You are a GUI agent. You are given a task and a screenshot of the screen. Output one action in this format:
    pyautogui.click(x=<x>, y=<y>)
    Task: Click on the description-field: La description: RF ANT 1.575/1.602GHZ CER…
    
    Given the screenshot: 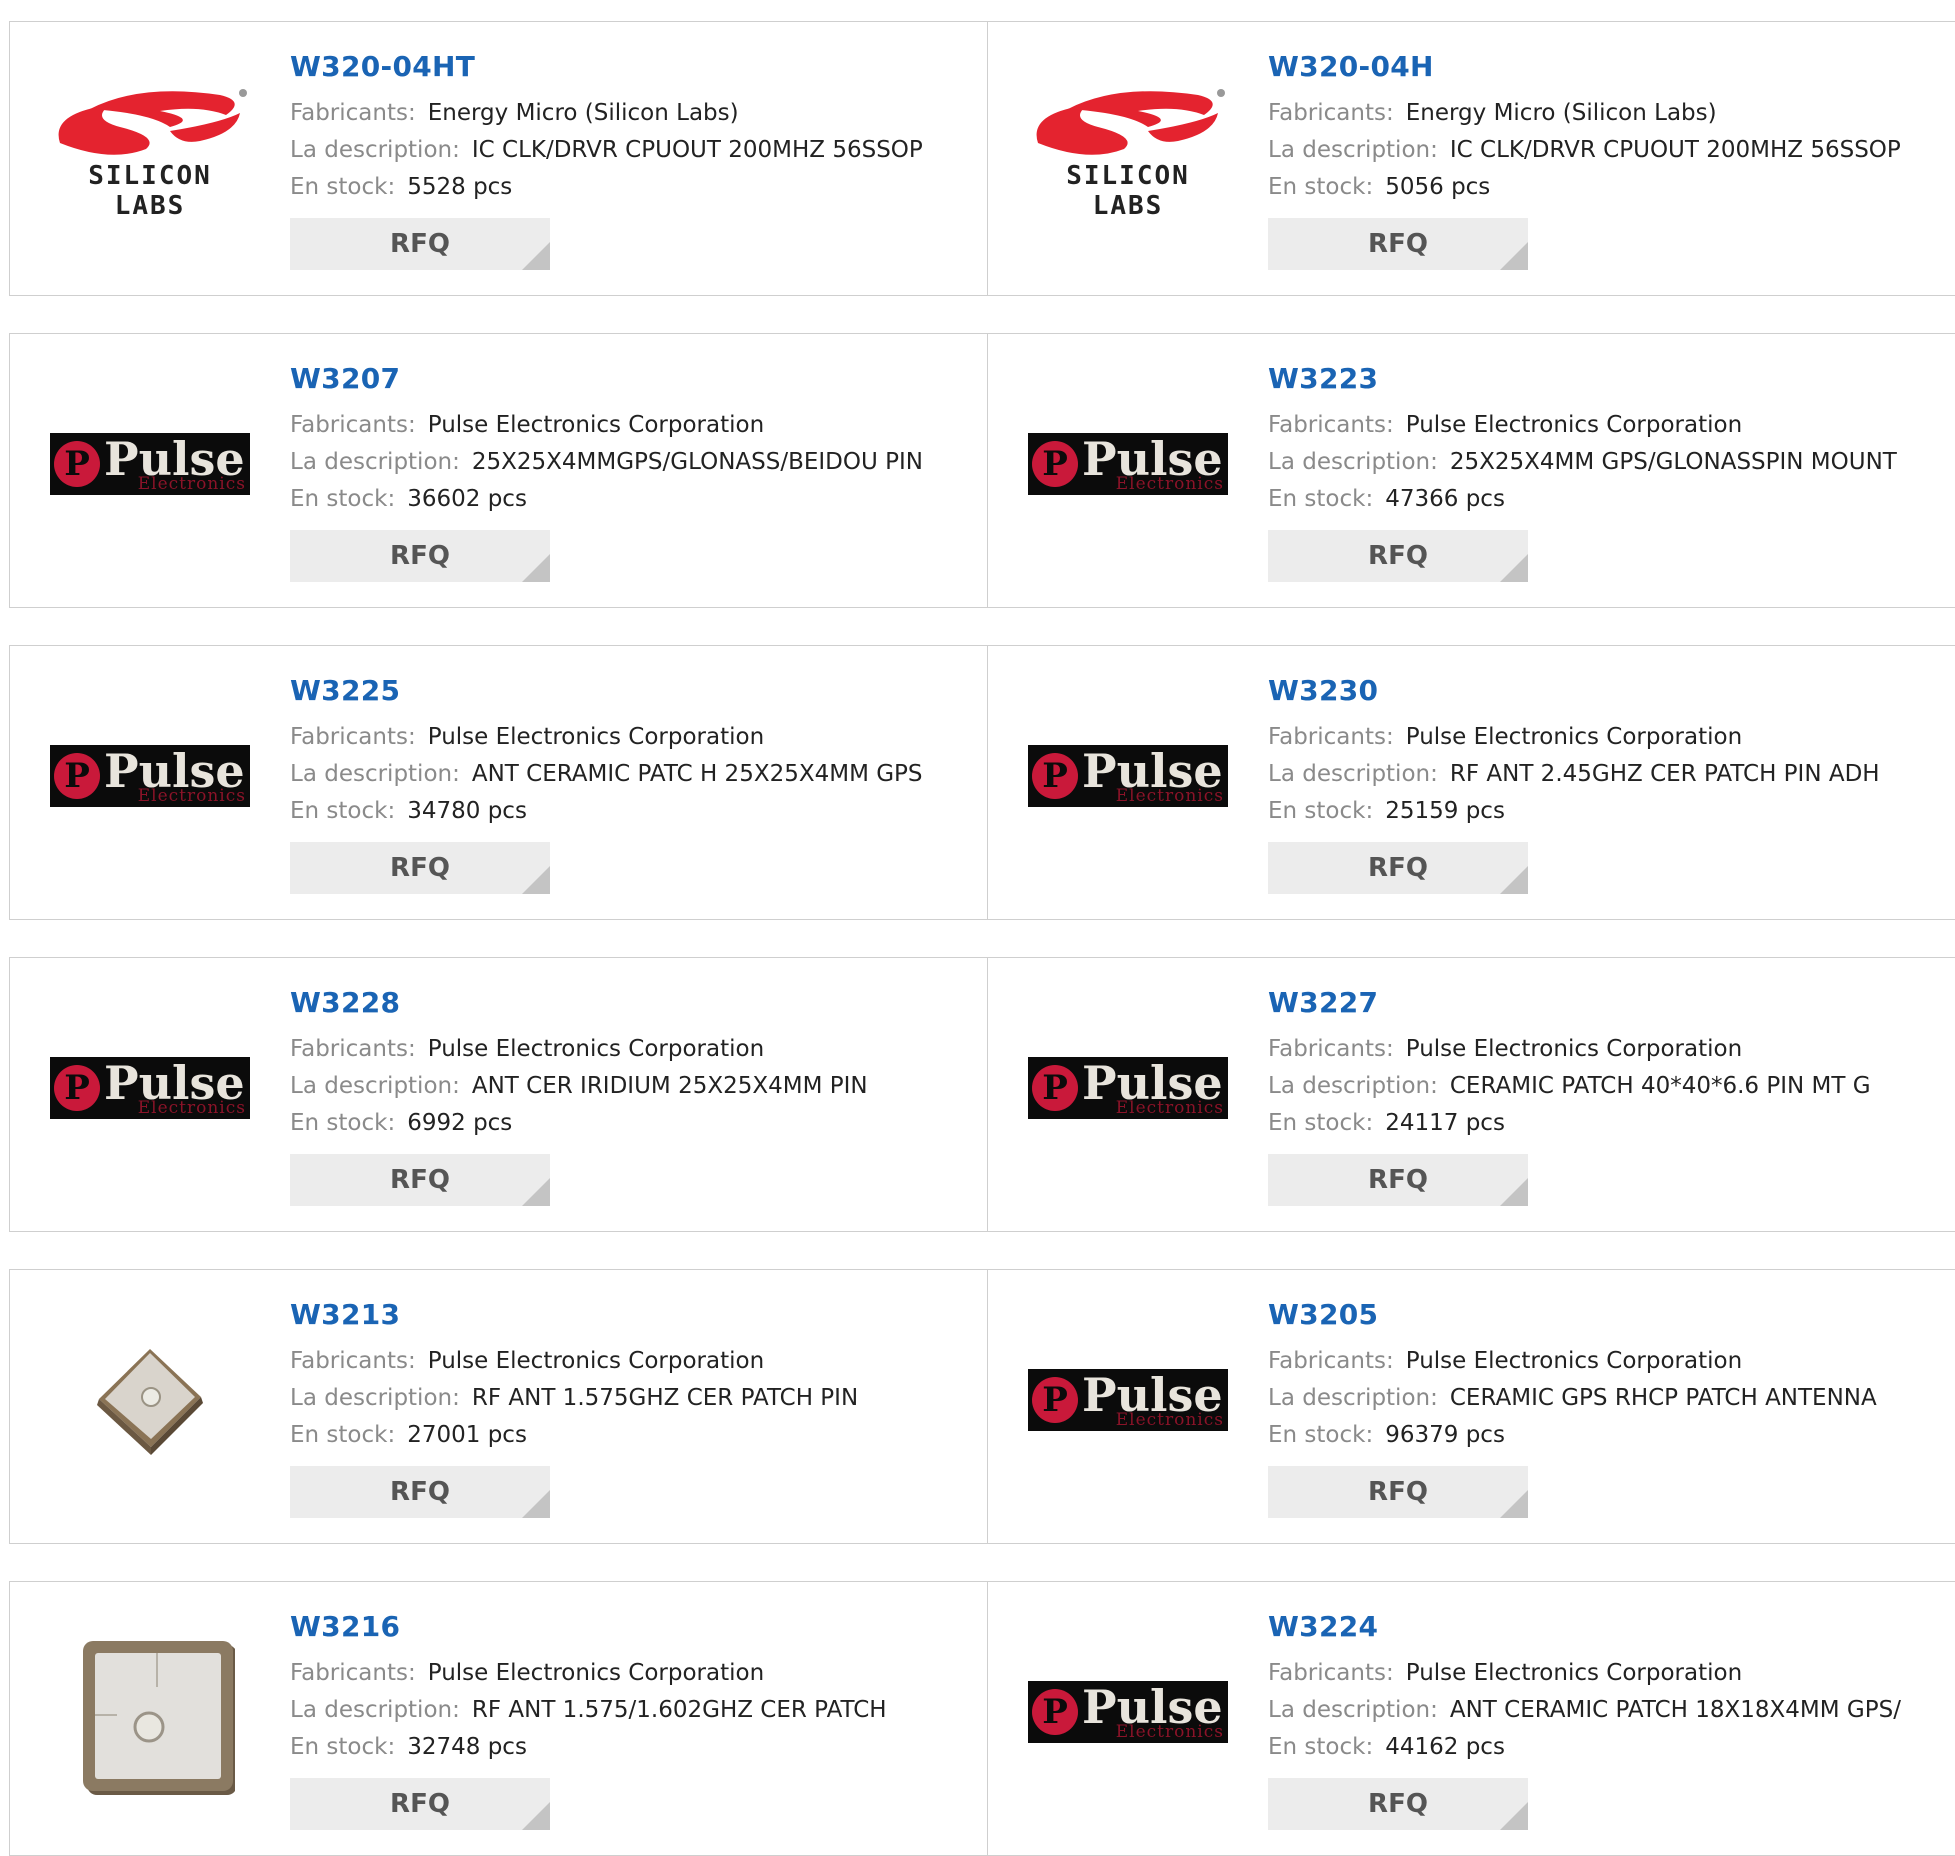 What is the action you would take?
    pyautogui.click(x=588, y=1710)
    